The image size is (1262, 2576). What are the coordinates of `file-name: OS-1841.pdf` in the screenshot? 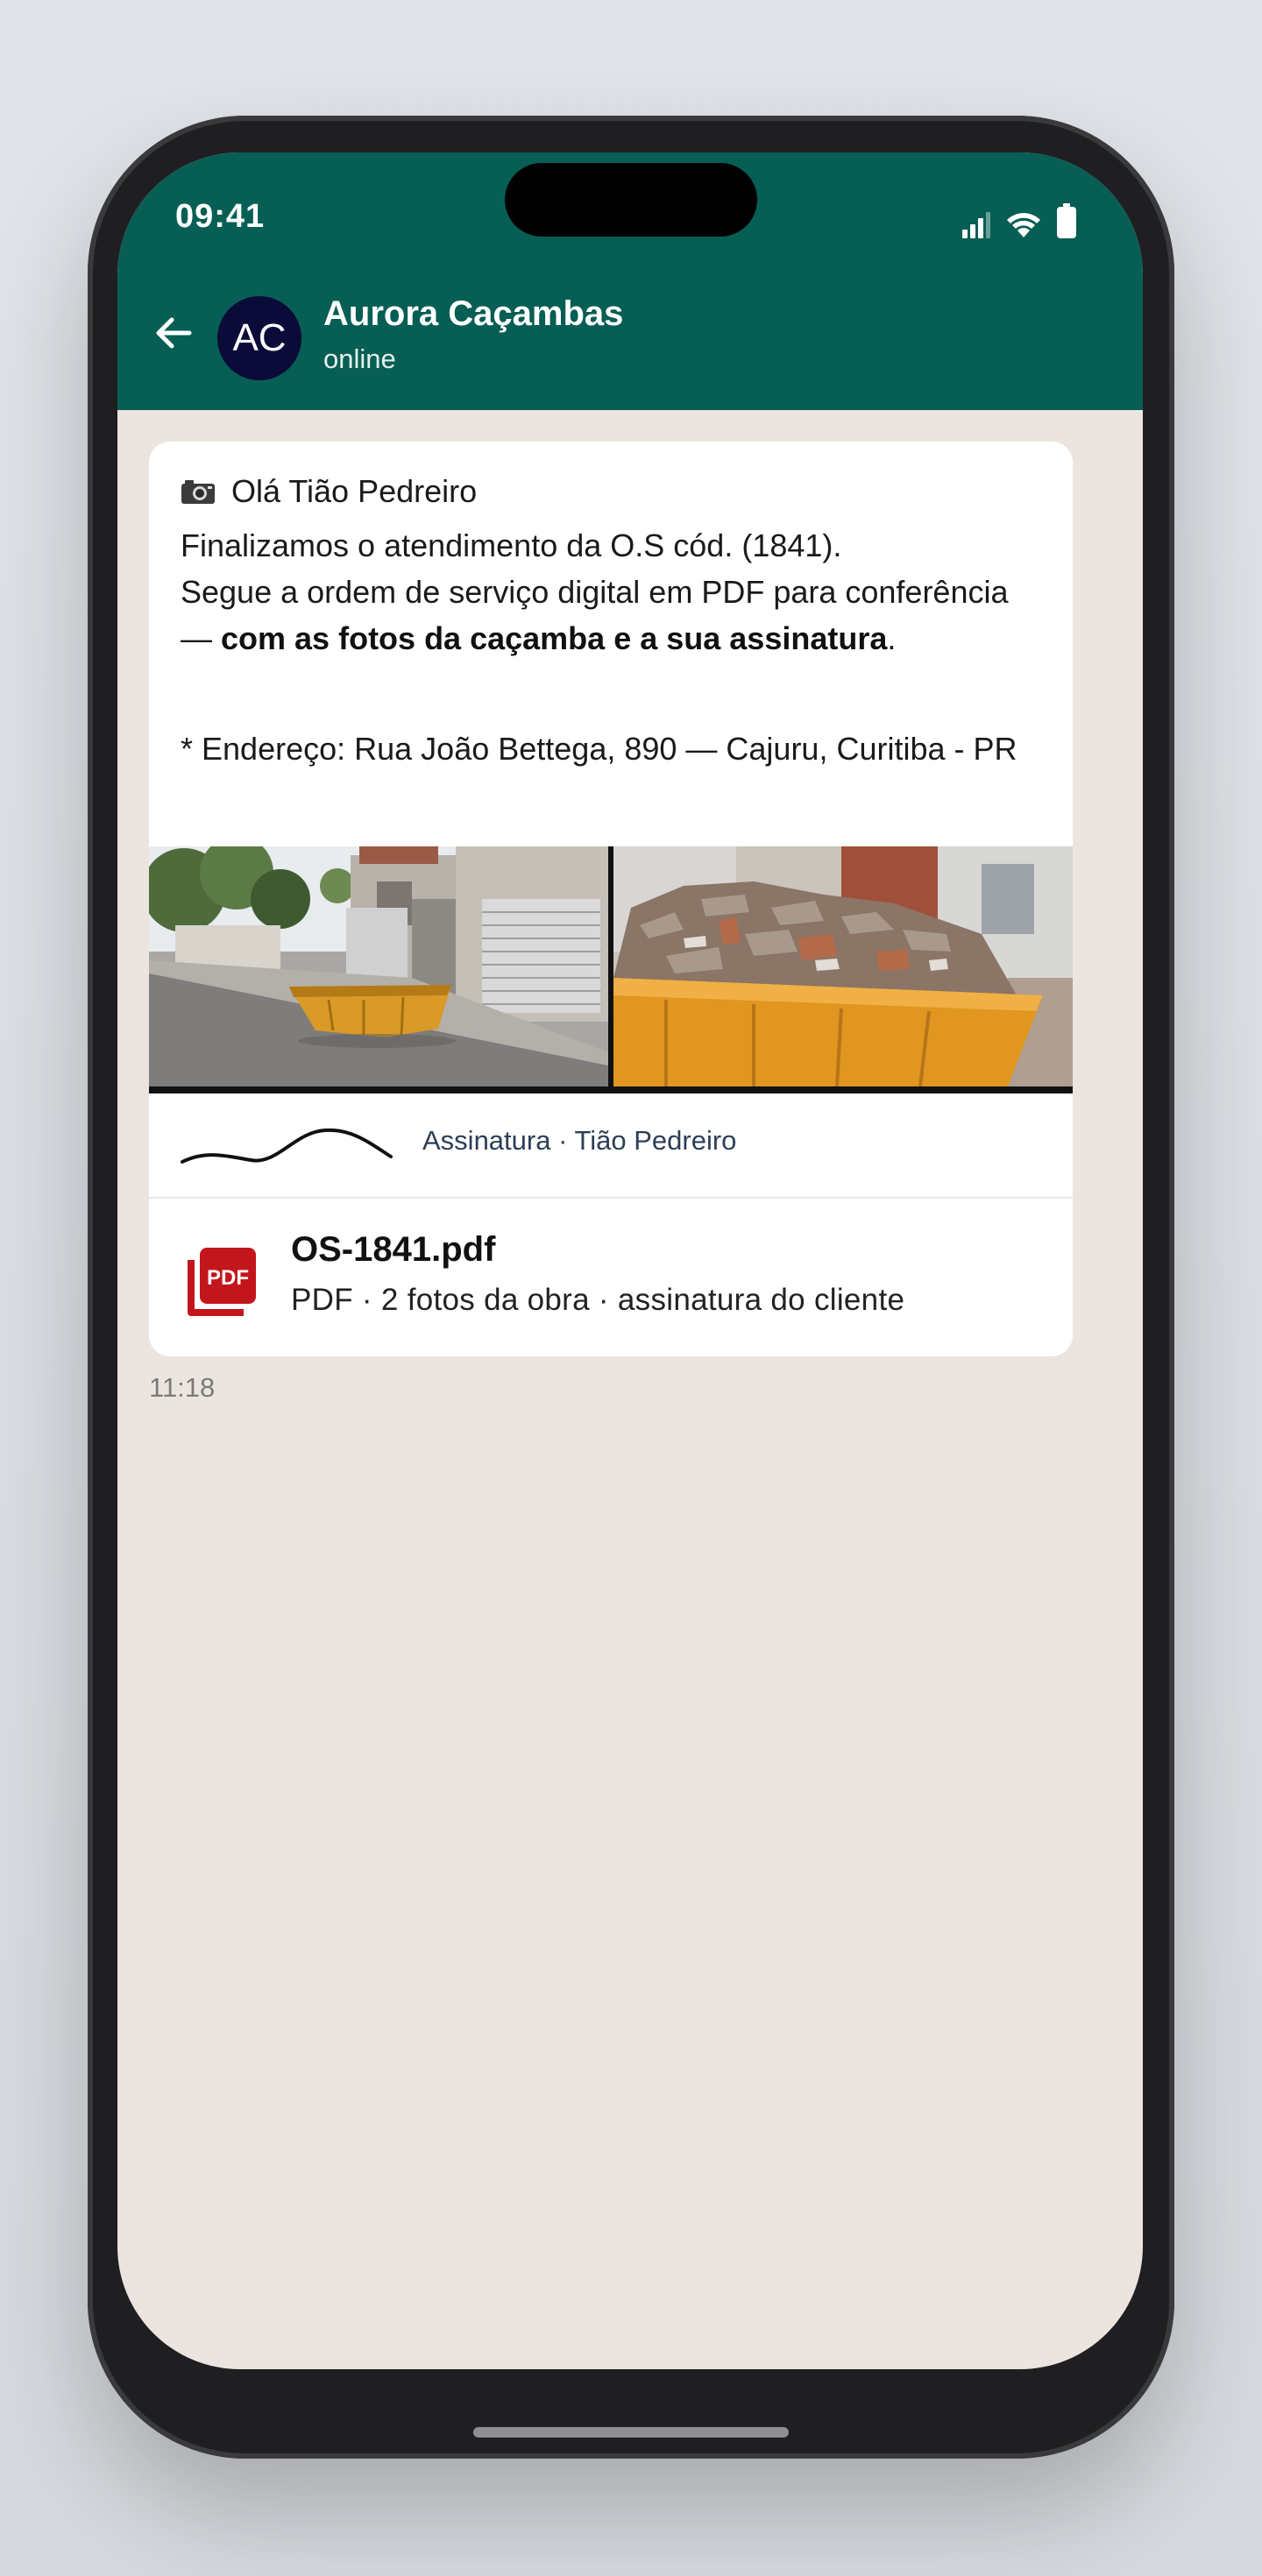 It's located at (393, 1250).